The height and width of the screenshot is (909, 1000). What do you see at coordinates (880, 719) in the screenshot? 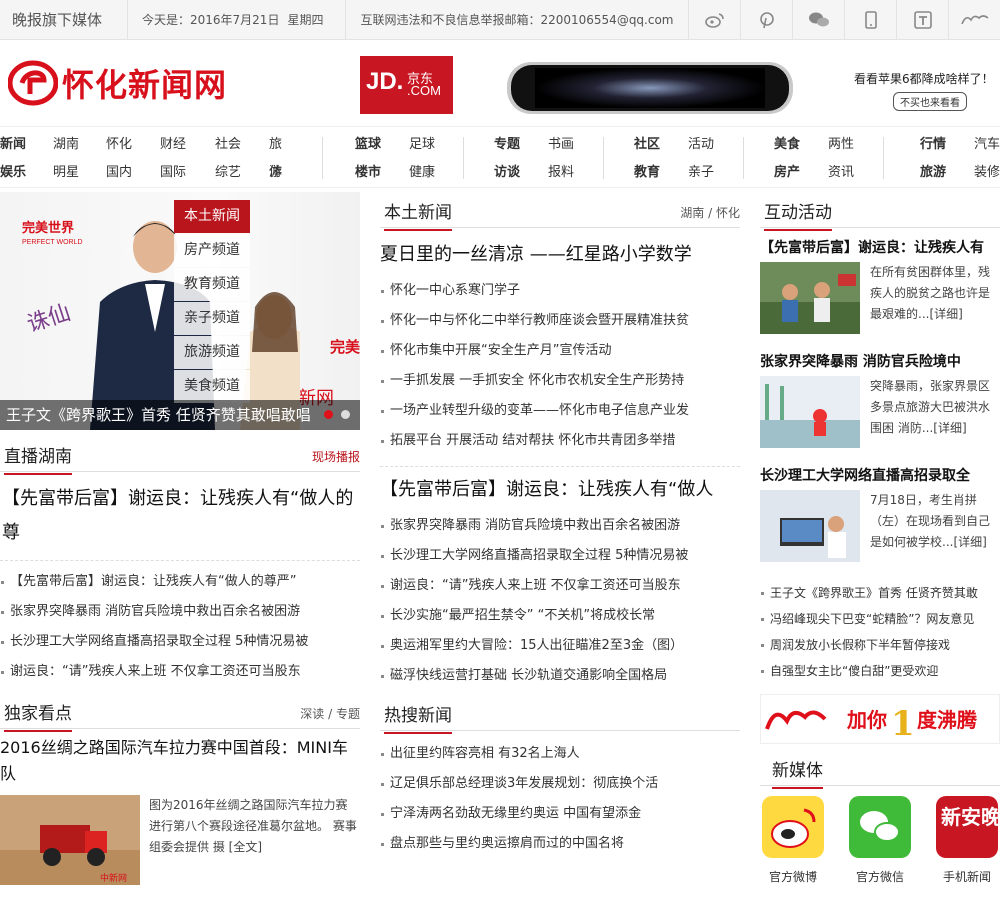
I see `promo-banner: 加你 1 度沸腾` at bounding box center [880, 719].